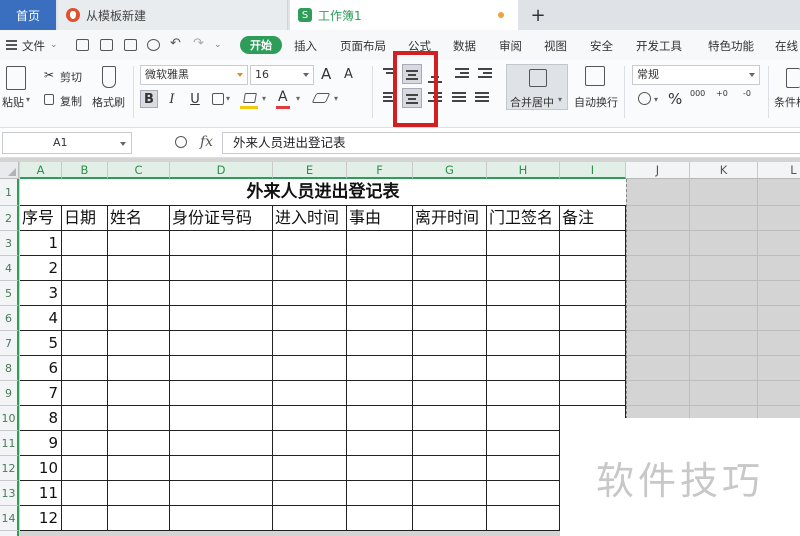 The image size is (800, 536). What do you see at coordinates (41, 343) in the screenshot?
I see `table-cell: 5` at bounding box center [41, 343].